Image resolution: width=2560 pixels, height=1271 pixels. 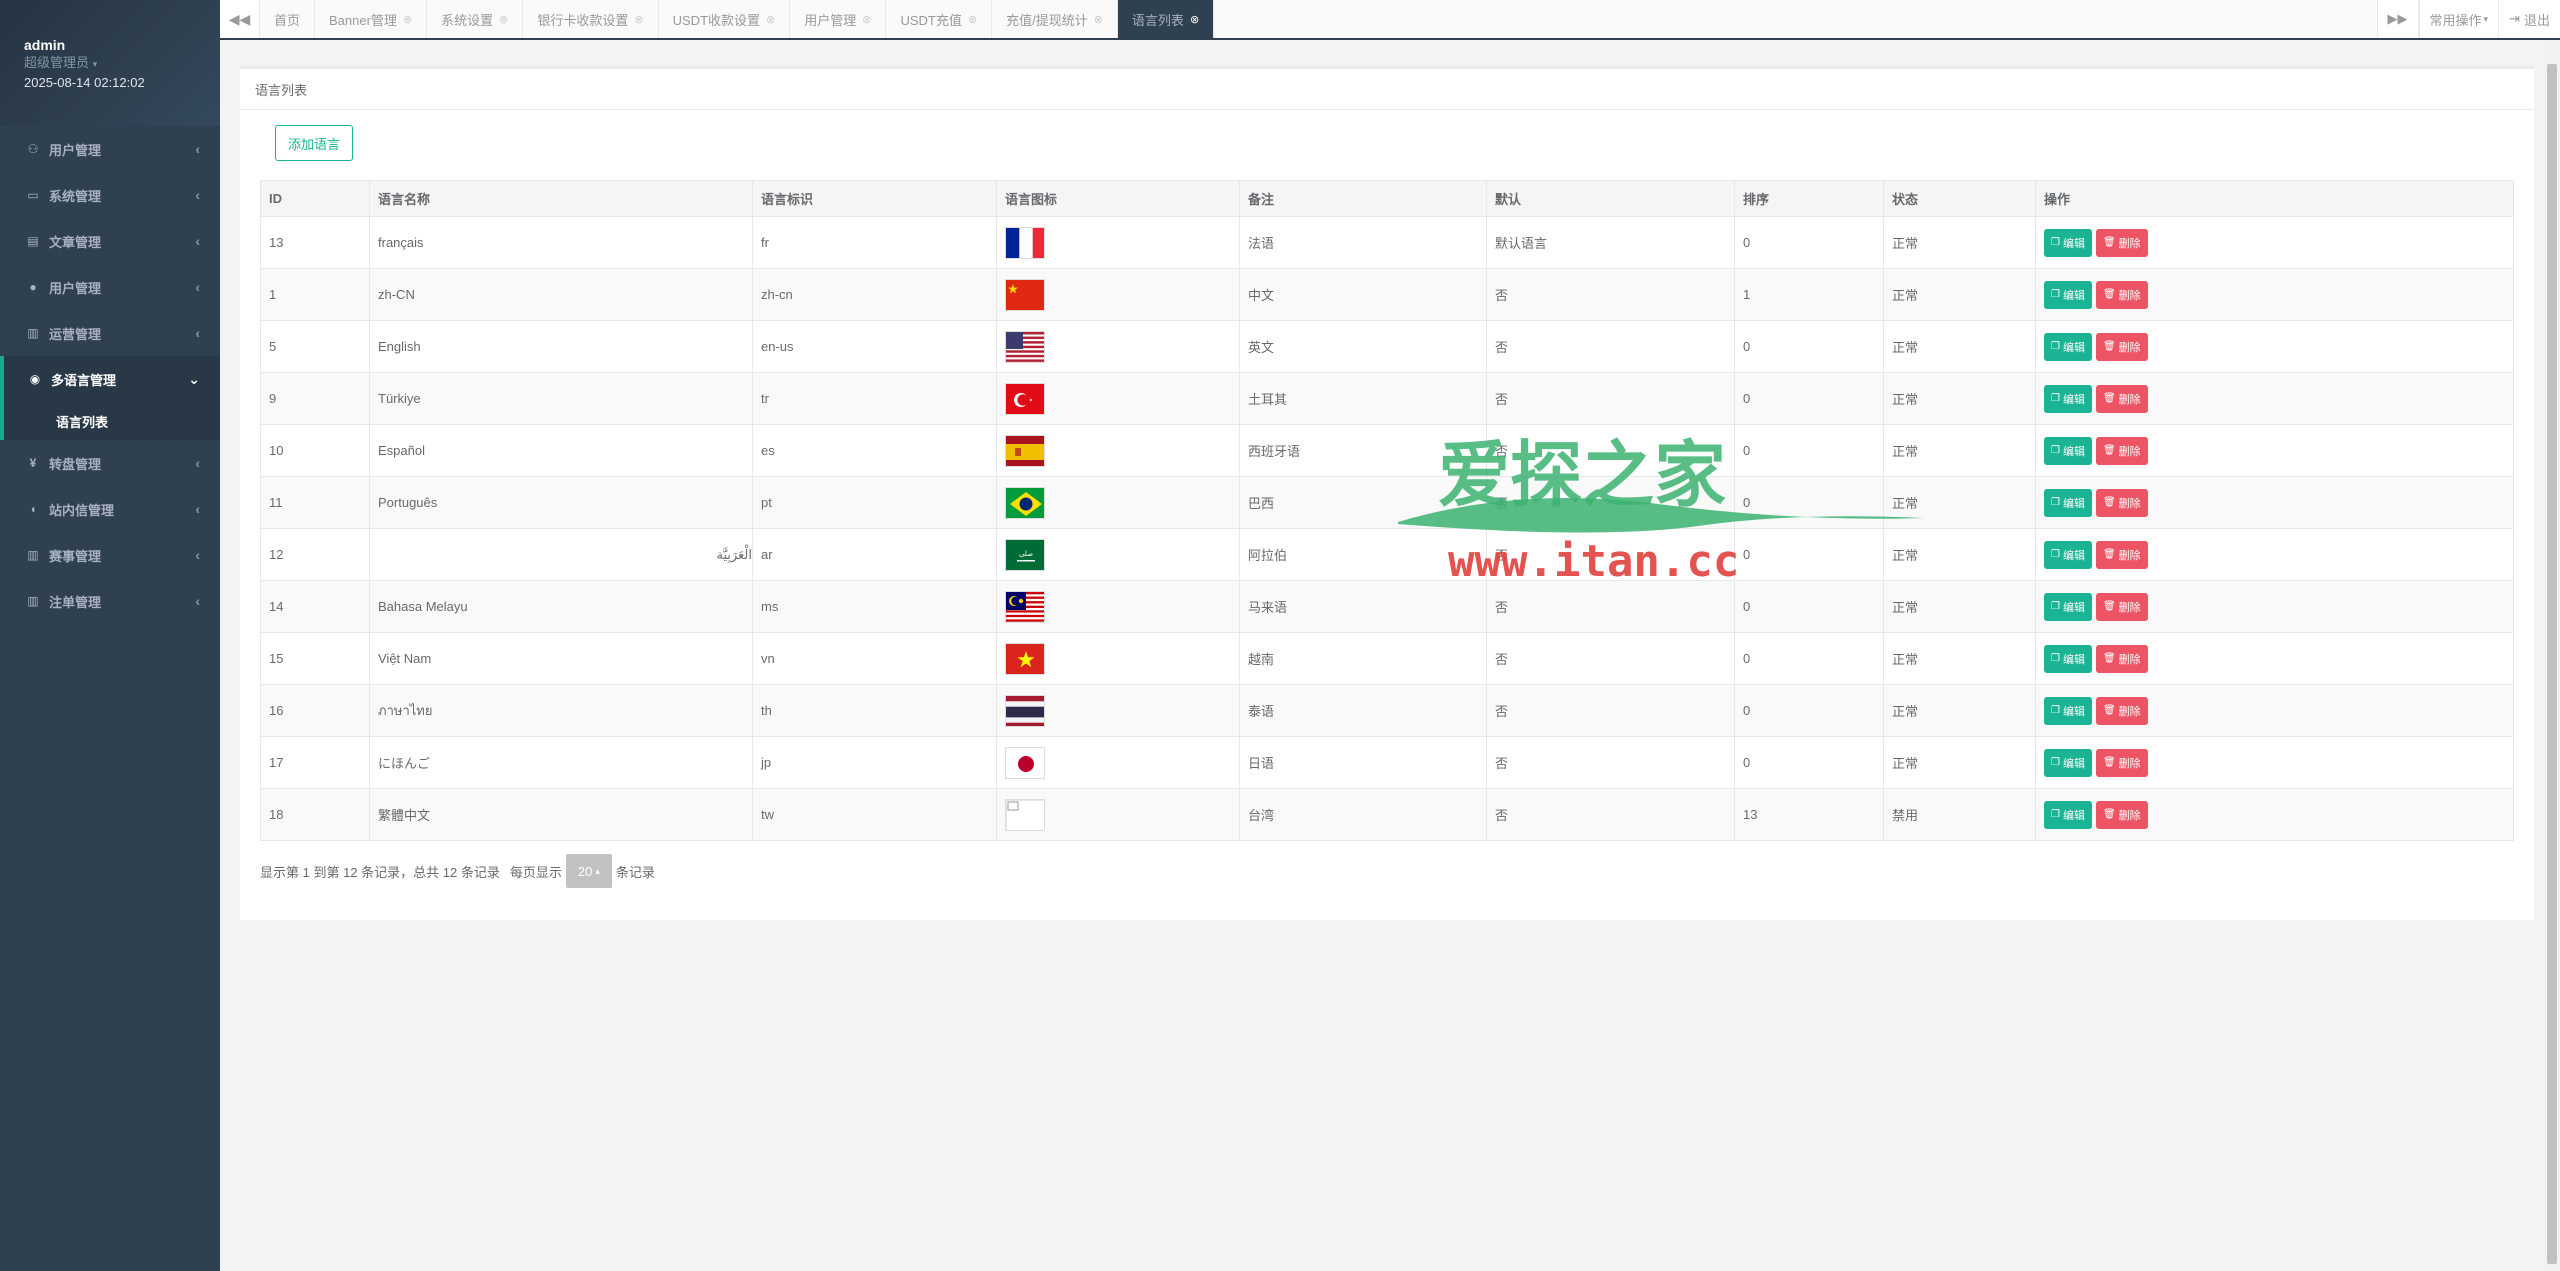 I want to click on cell-name: français, so click(x=561, y=242).